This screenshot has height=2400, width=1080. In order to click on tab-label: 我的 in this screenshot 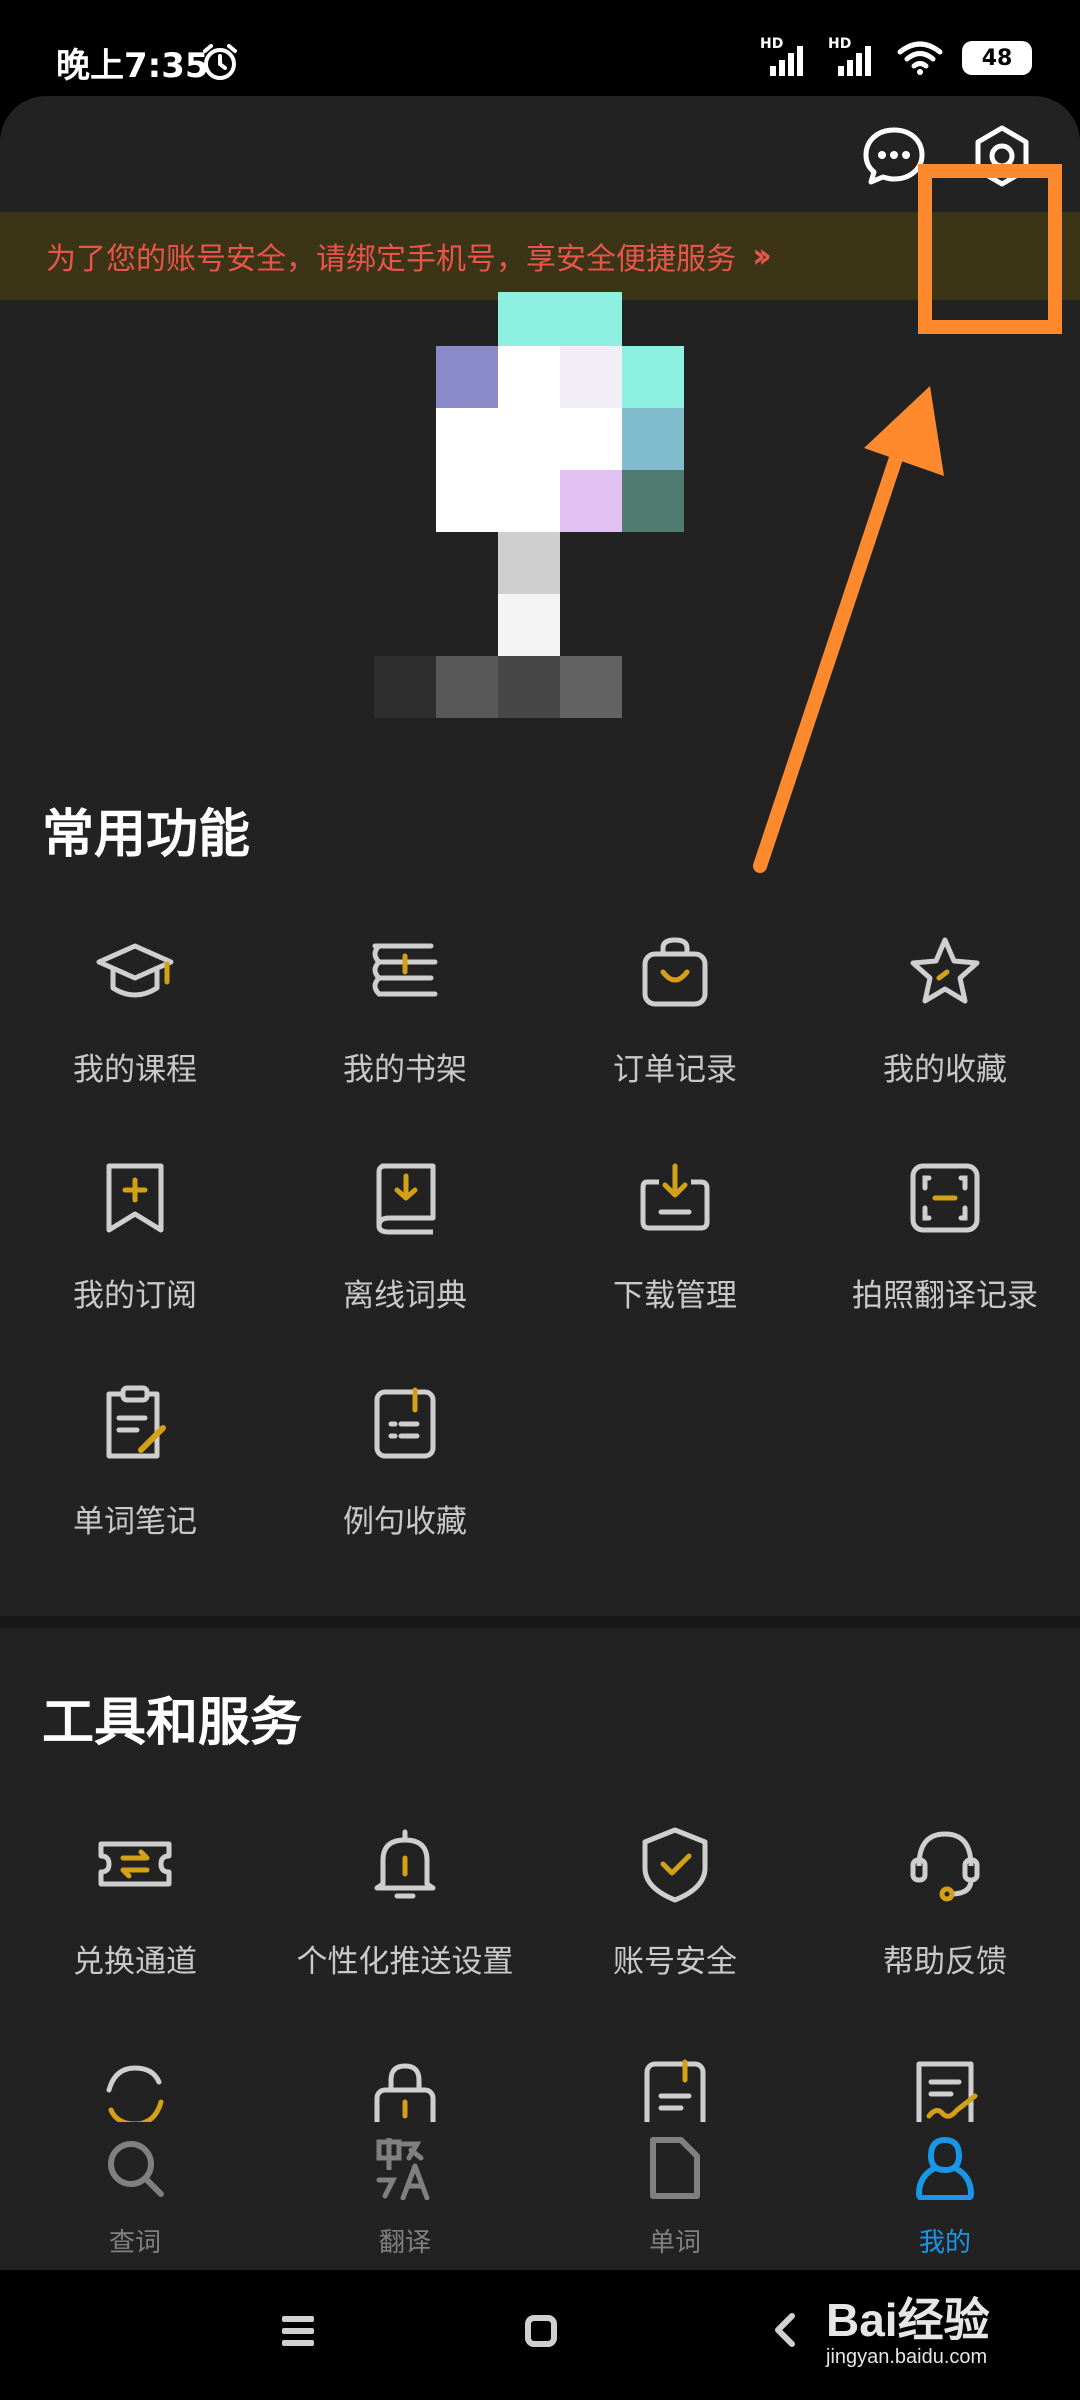, I will do `click(944, 2243)`.